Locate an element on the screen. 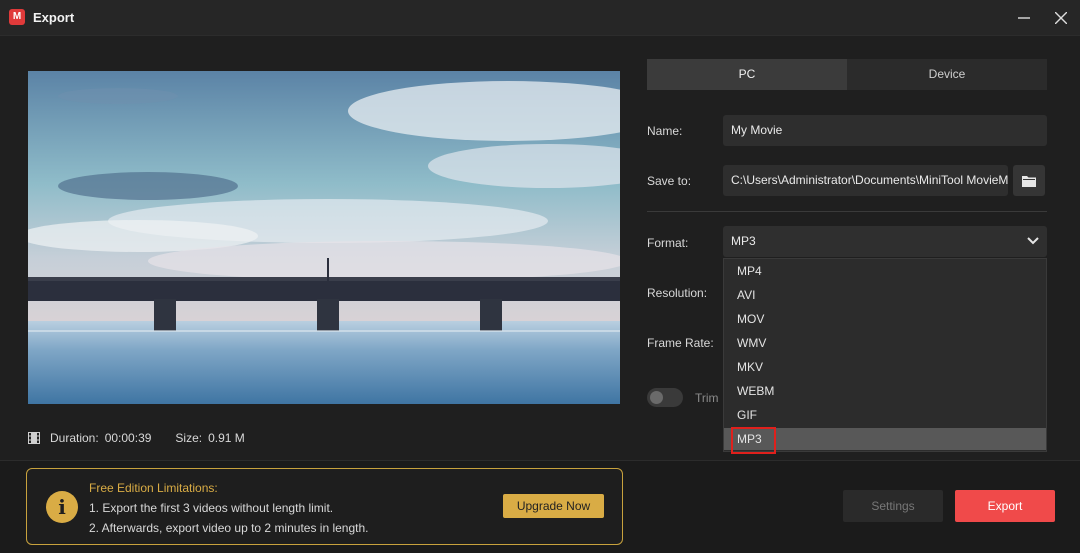  format-option-wmv: WMV is located at coordinates (885, 343).